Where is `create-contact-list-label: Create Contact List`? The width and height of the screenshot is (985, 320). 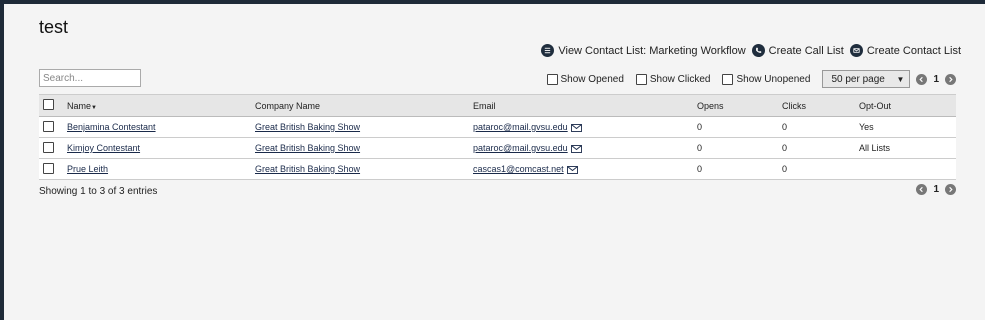
create-contact-list-label: Create Contact List is located at coordinates (913, 50).